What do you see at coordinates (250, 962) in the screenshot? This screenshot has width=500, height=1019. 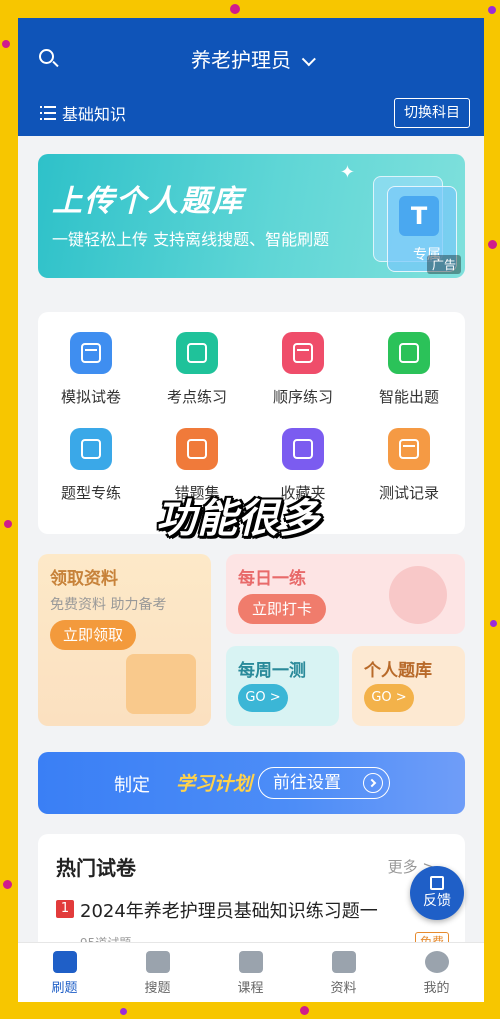 I see `play-icon` at bounding box center [250, 962].